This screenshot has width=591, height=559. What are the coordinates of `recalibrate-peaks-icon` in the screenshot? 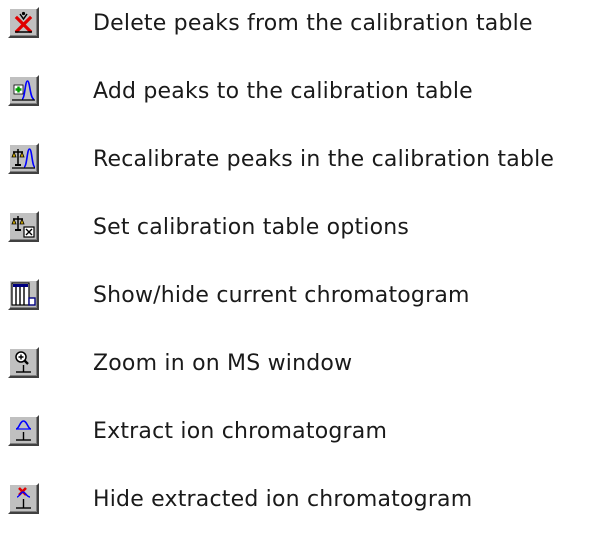 It's located at (23, 158).